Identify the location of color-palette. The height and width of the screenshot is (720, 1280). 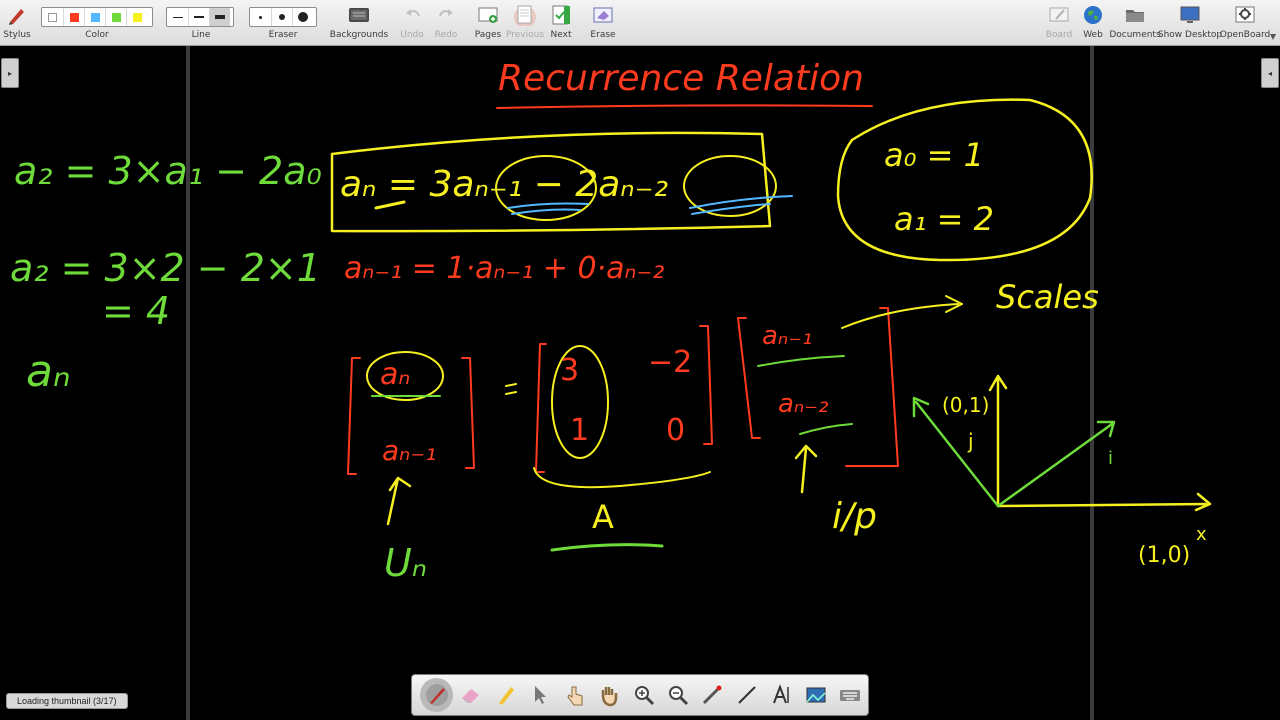
(97, 17).